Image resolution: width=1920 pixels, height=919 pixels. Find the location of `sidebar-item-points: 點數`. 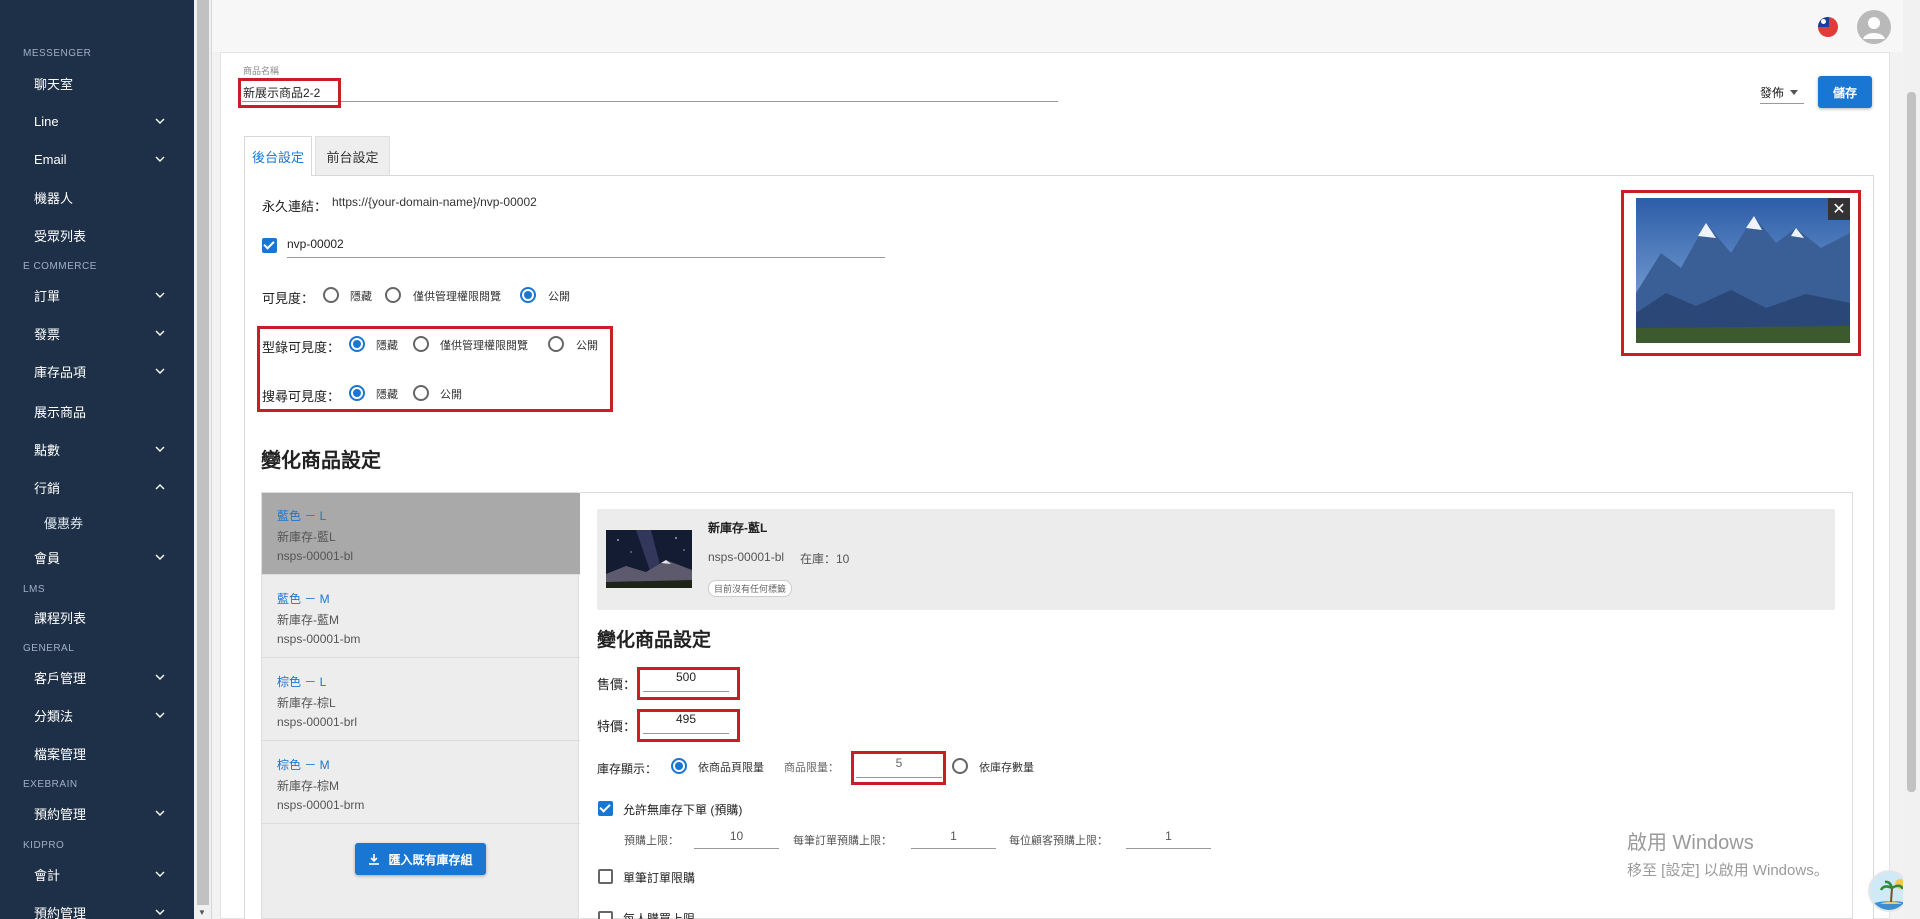

sidebar-item-points: 點數 is located at coordinates (97, 449).